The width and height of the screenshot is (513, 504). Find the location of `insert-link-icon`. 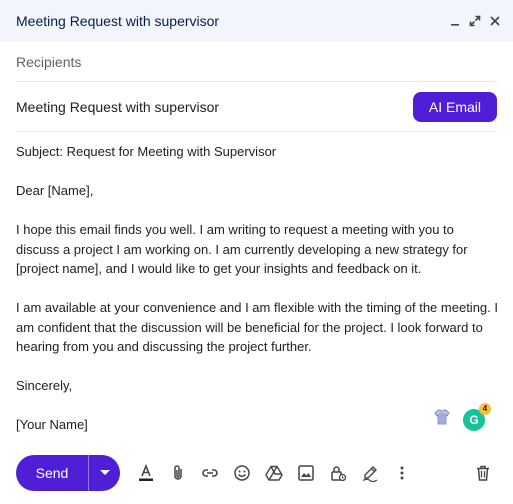

insert-link-icon is located at coordinates (210, 473).